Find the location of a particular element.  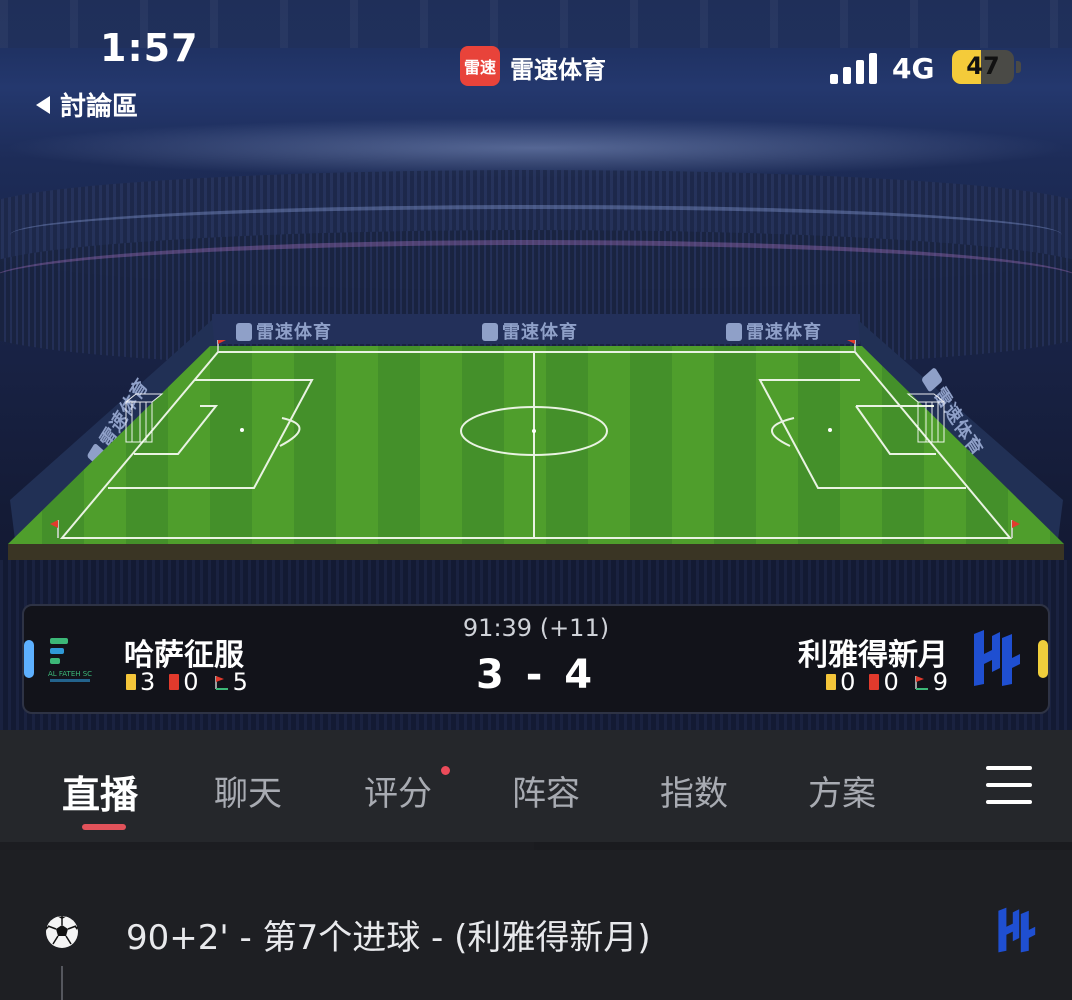

away-stats: 0 0 9 is located at coordinates (887, 682).